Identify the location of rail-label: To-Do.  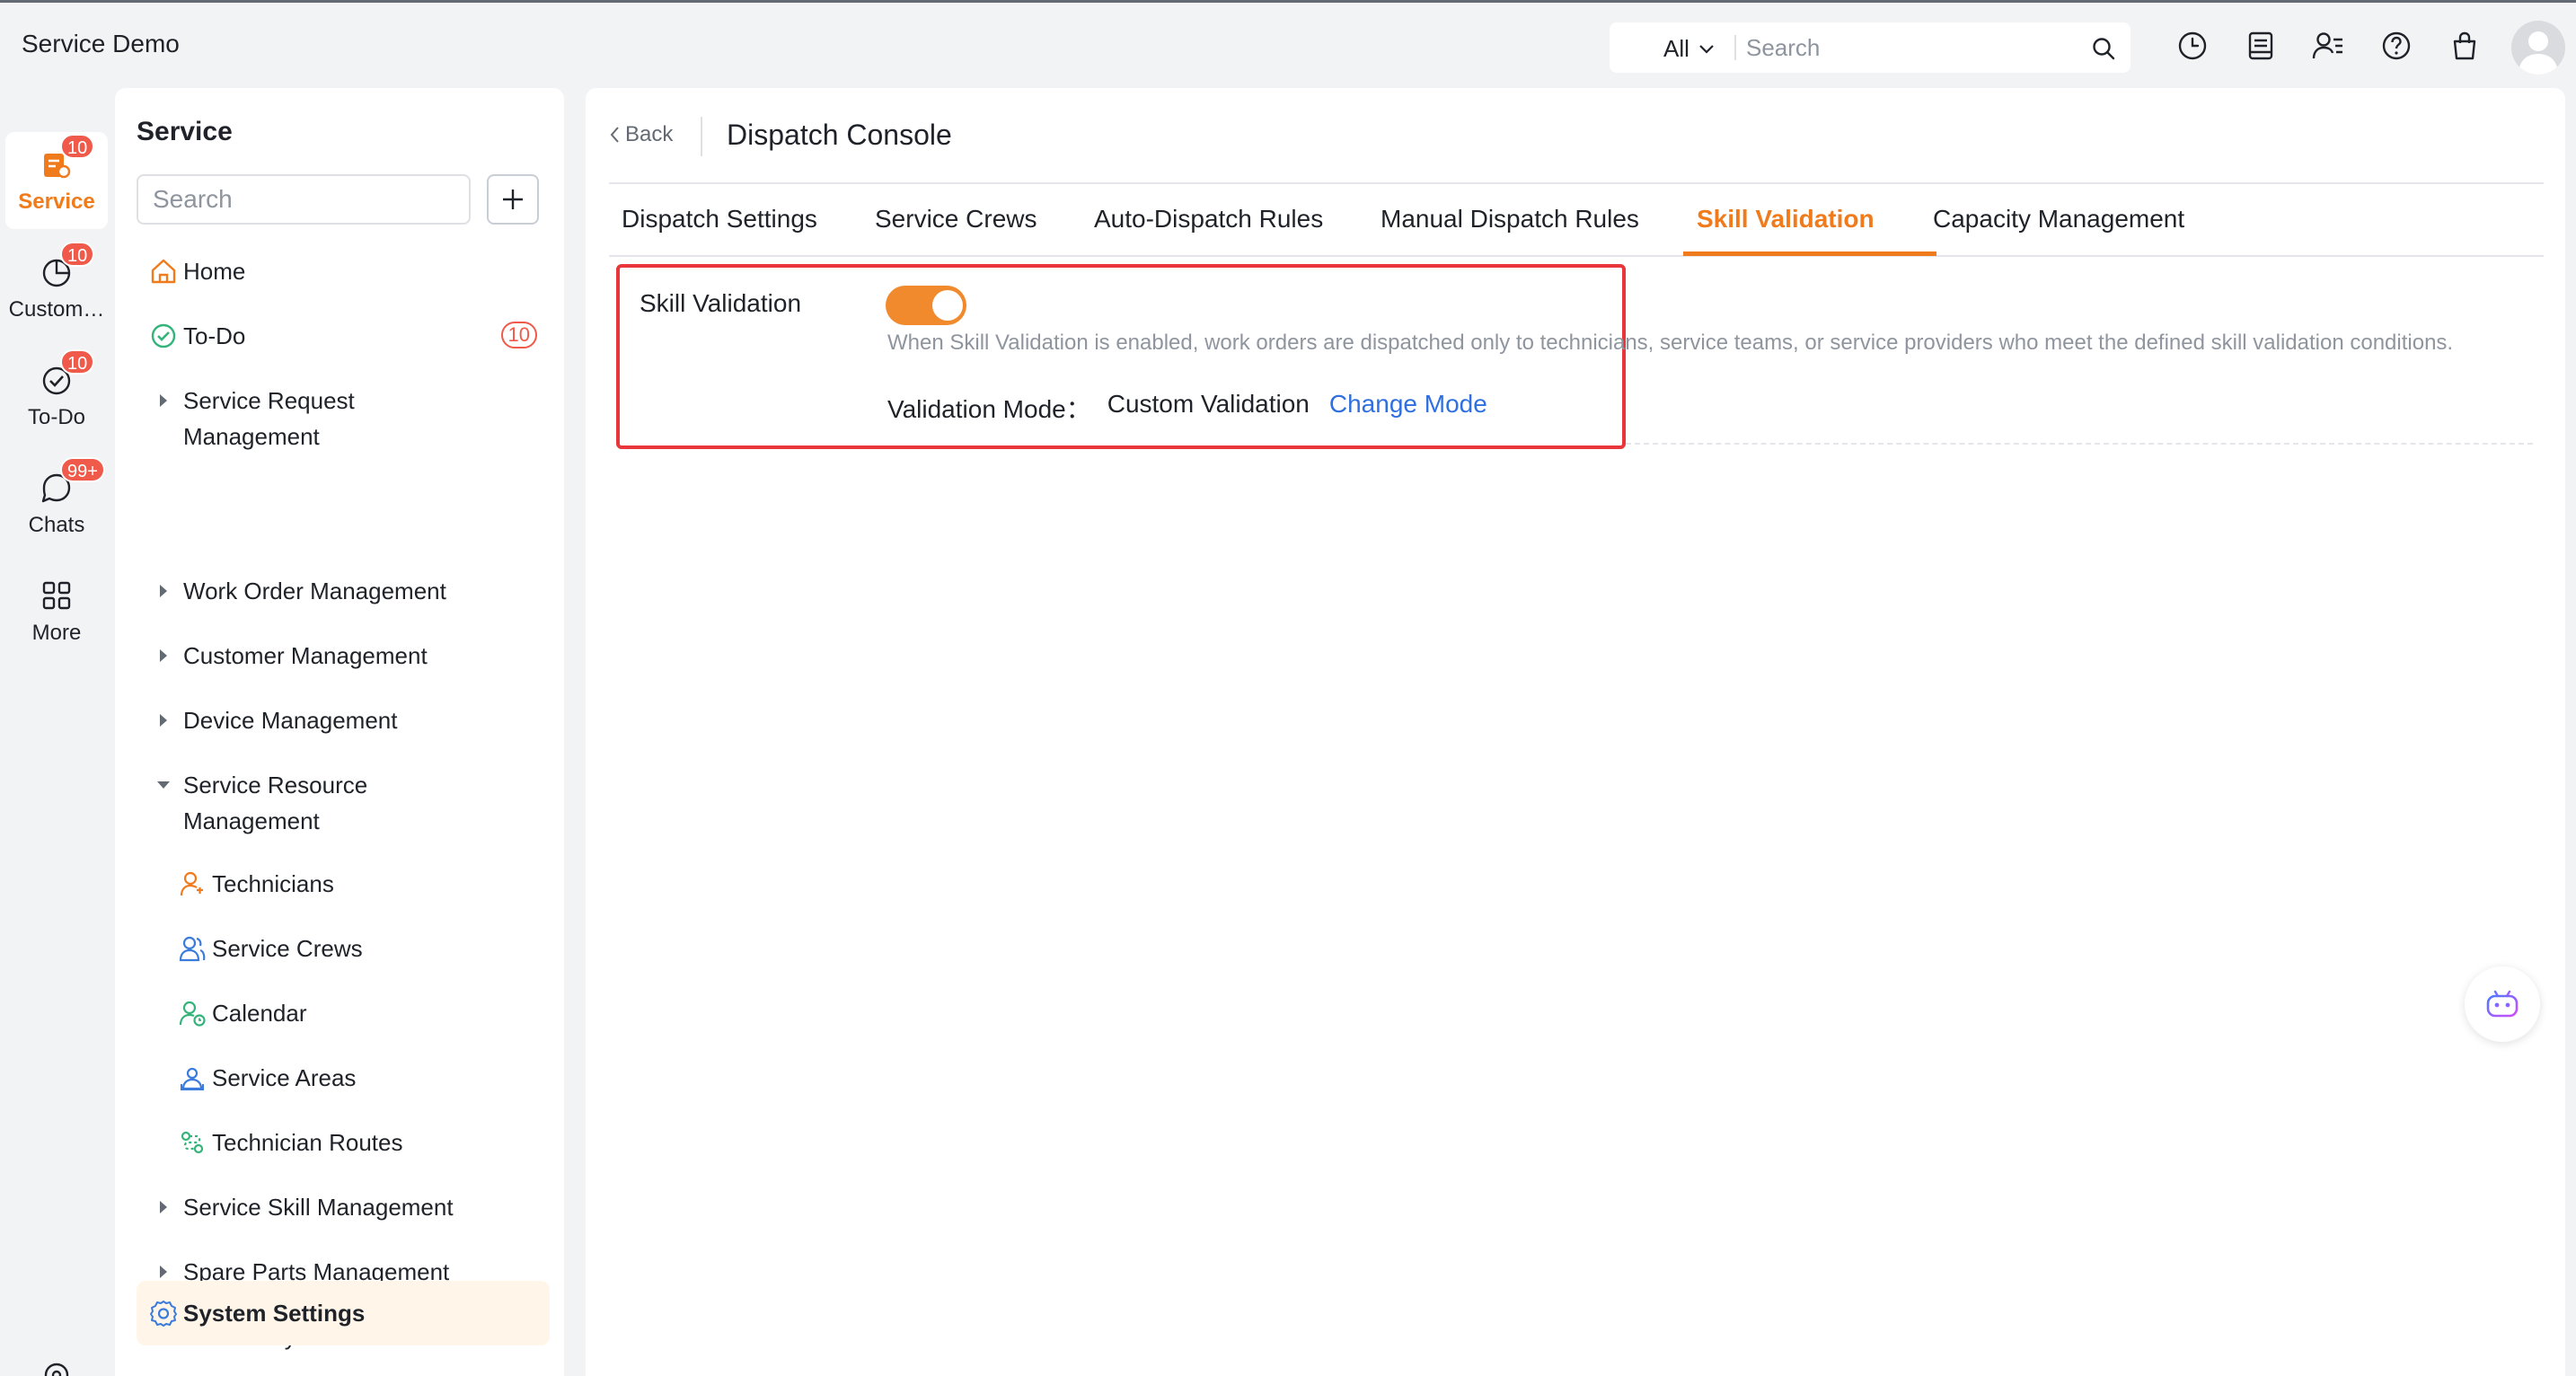
(56, 417).